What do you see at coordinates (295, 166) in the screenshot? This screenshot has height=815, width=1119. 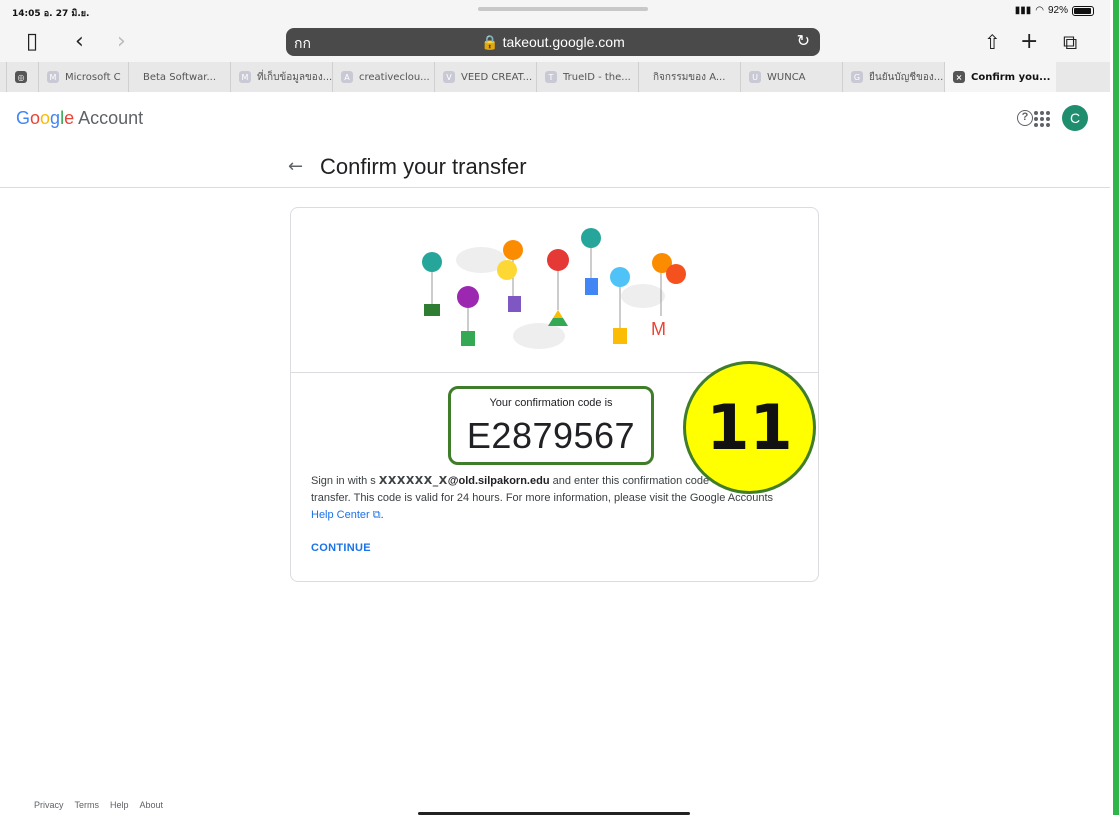 I see `back-arrow-icon: ←` at bounding box center [295, 166].